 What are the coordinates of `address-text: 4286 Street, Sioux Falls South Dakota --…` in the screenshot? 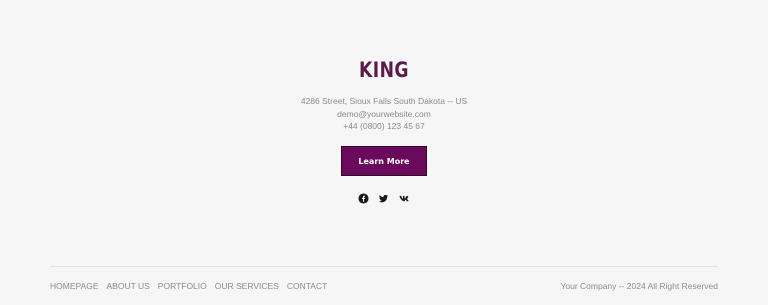 It's located at (384, 101).